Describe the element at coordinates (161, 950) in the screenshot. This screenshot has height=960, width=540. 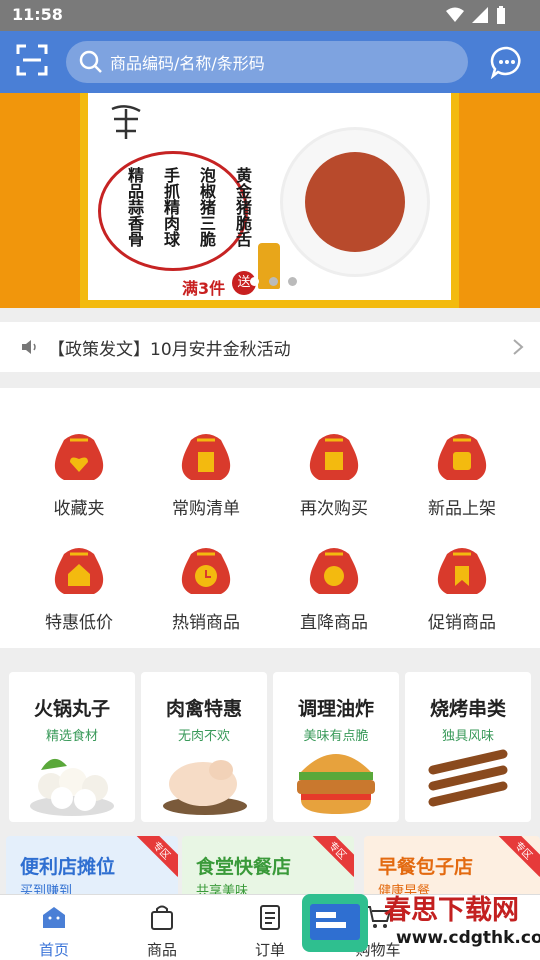
I see `tab-label: 商品` at that location.